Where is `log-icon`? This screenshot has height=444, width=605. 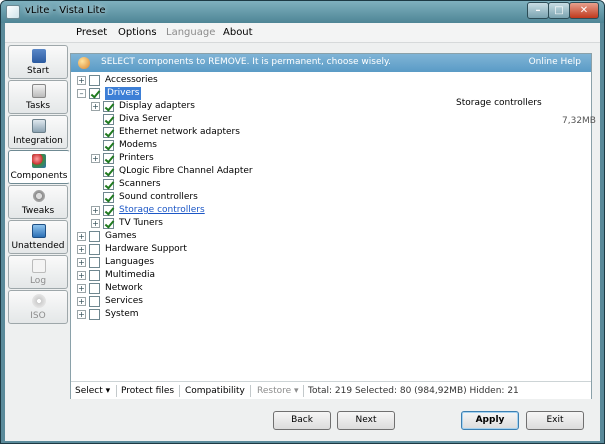
log-icon is located at coordinates (39, 266).